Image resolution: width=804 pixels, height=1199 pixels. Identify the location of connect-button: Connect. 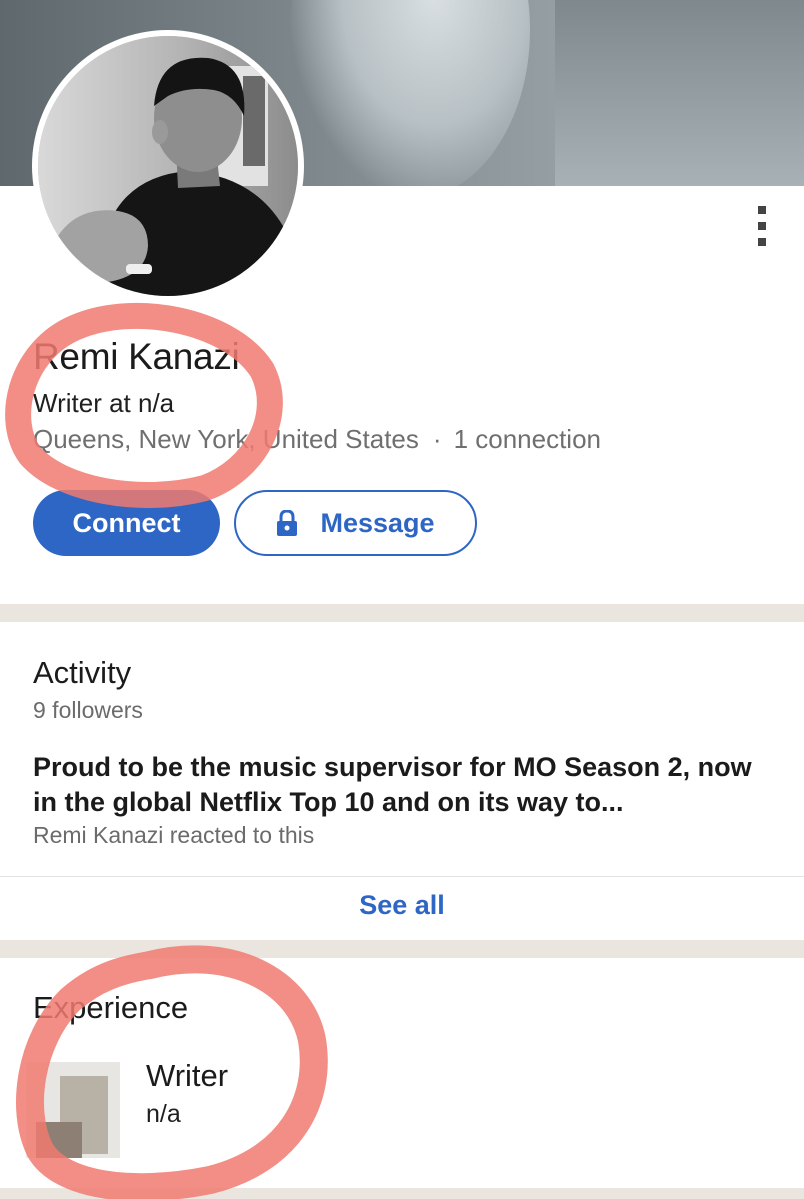
(126, 523).